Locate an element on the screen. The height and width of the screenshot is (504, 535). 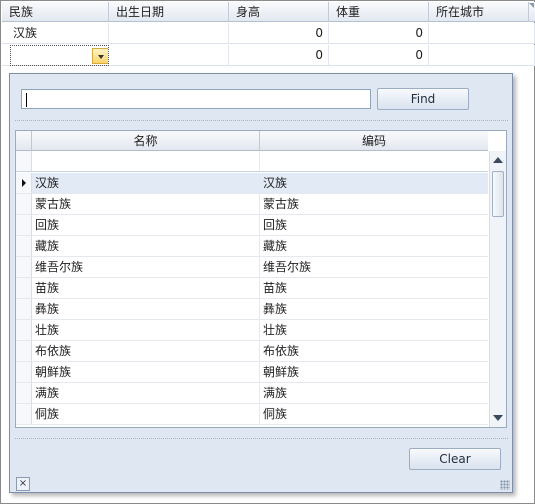
column-header-weight: 体重 is located at coordinates (379, 12).